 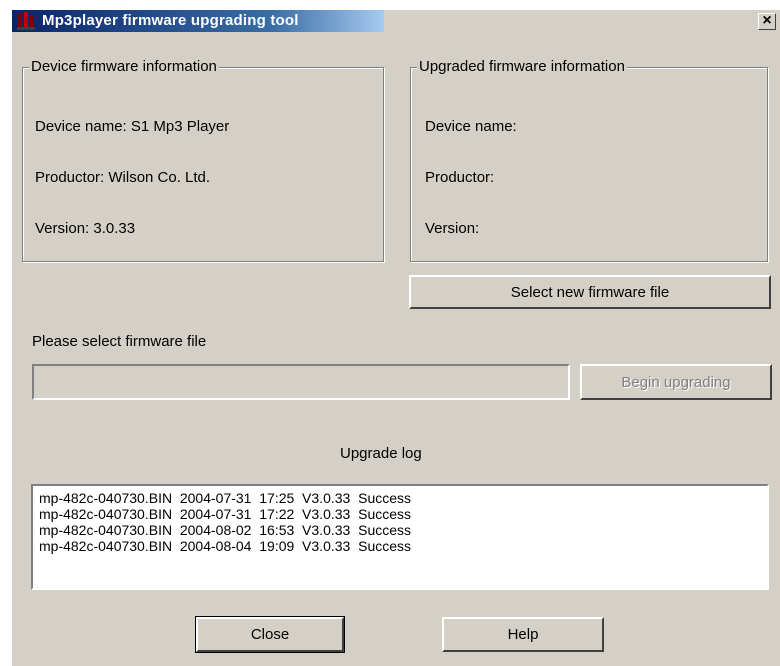 I want to click on help-button: Help, so click(x=523, y=634).